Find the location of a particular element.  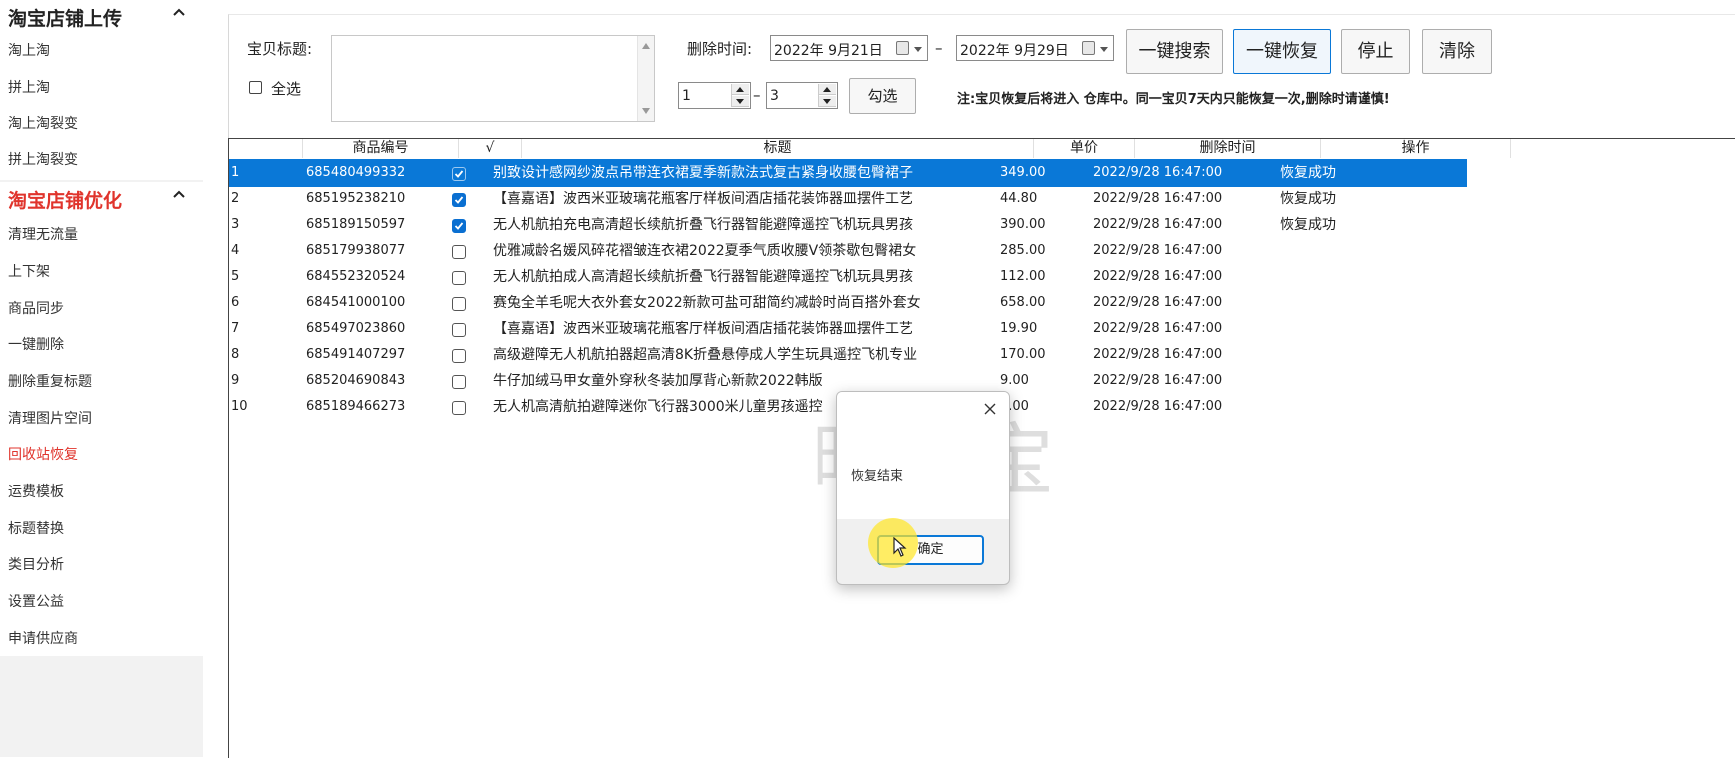

sidebar-item-label: 申请供应商 is located at coordinates (43, 639).